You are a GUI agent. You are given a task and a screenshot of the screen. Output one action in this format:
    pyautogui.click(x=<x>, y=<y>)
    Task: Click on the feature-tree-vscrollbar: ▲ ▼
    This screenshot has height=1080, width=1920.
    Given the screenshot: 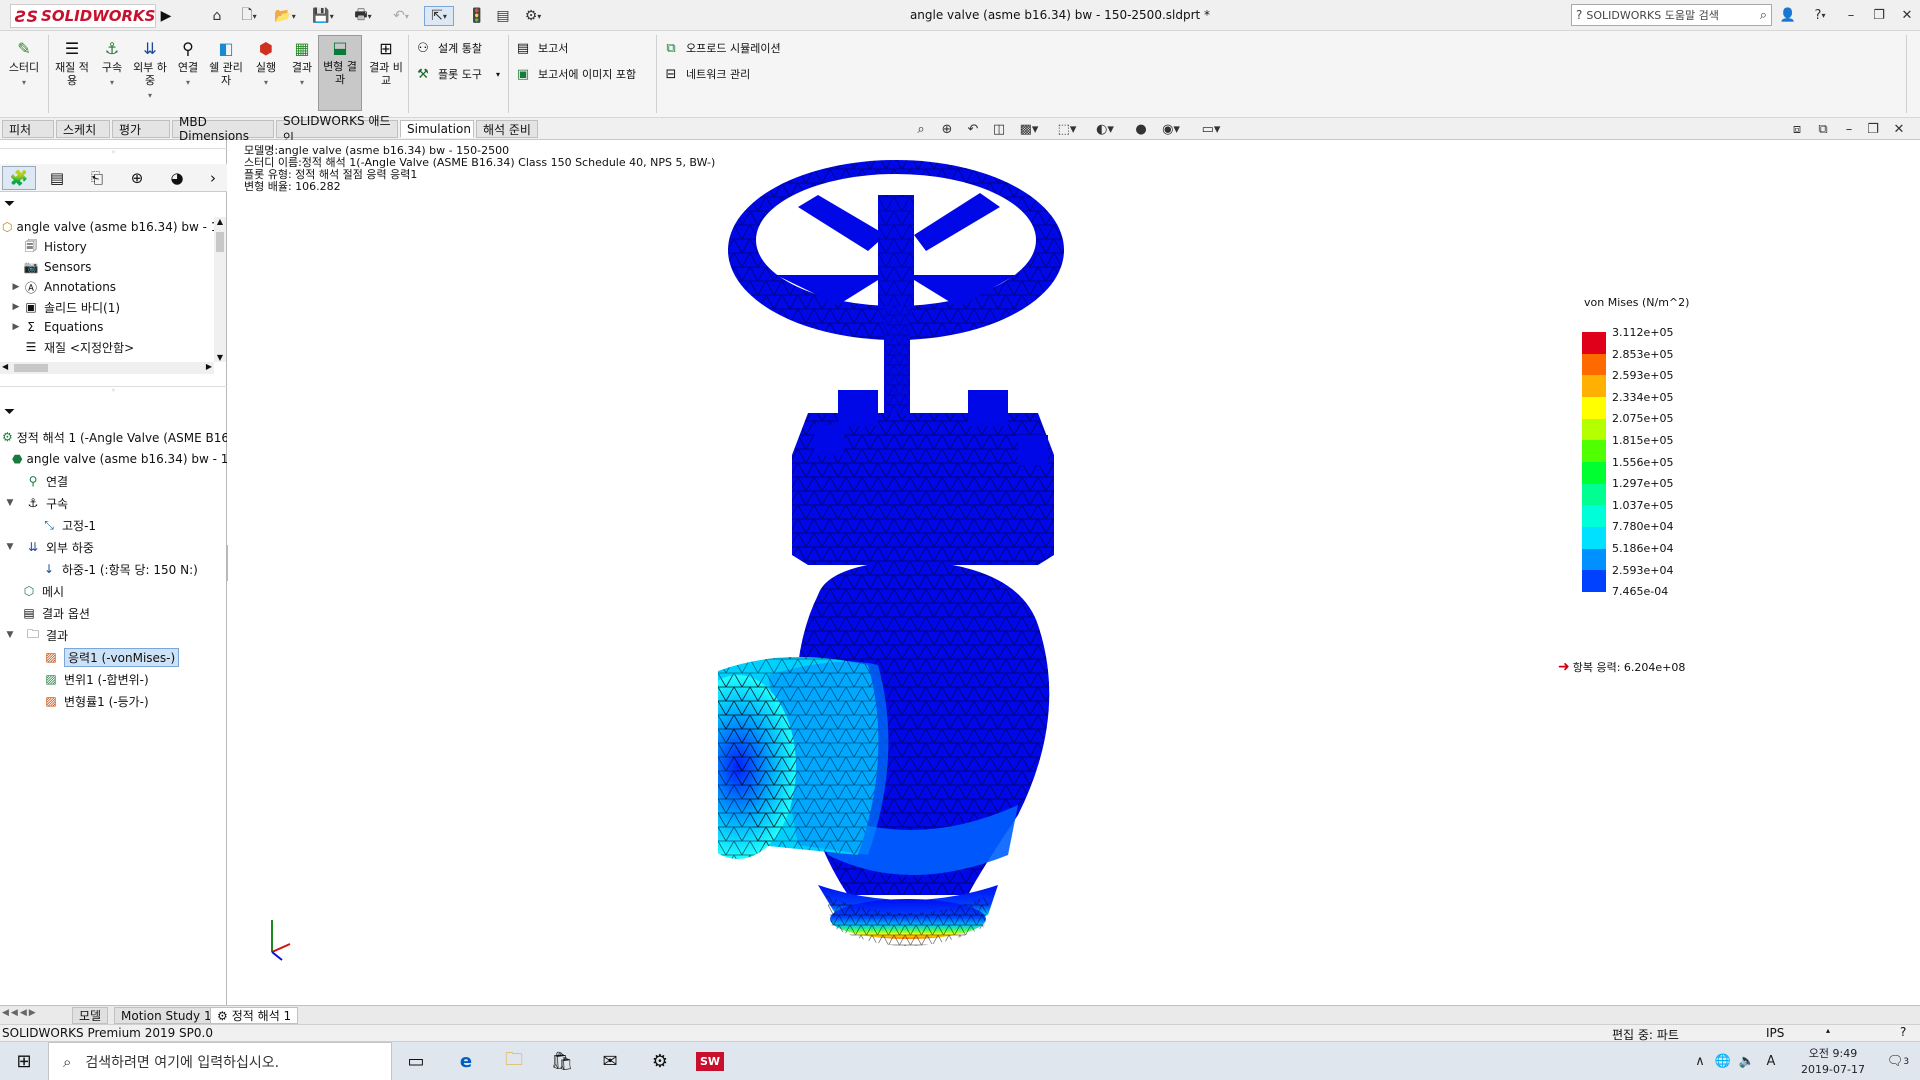 What is the action you would take?
    pyautogui.click(x=220, y=289)
    